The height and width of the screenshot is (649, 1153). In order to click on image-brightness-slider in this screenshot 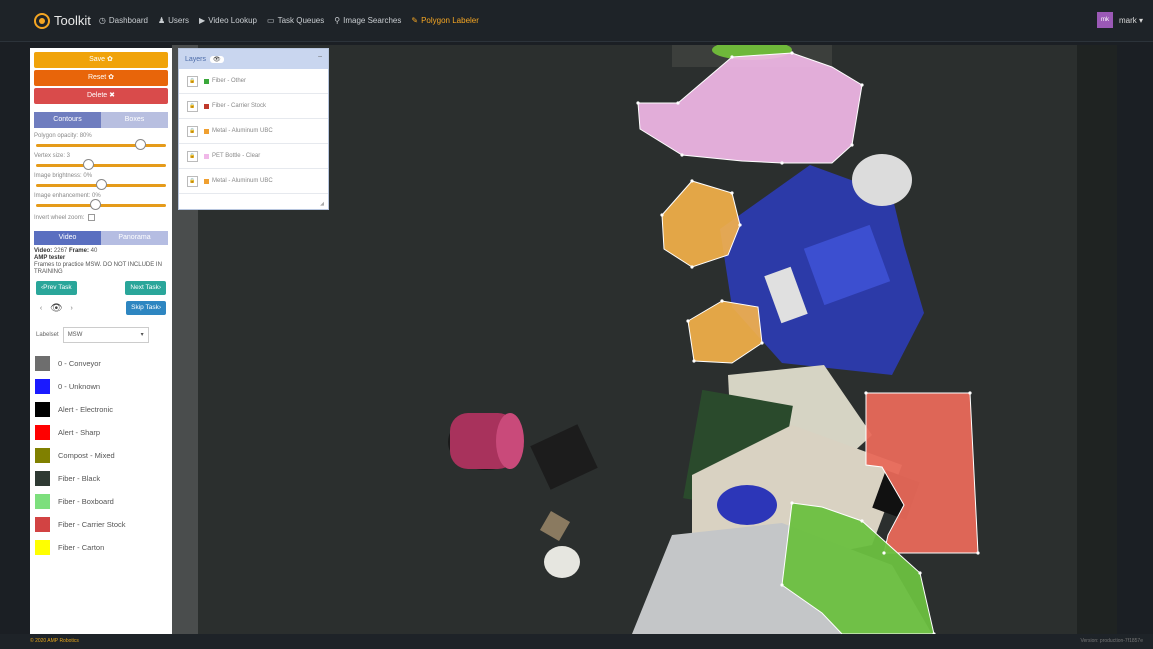, I will do `click(101, 184)`.